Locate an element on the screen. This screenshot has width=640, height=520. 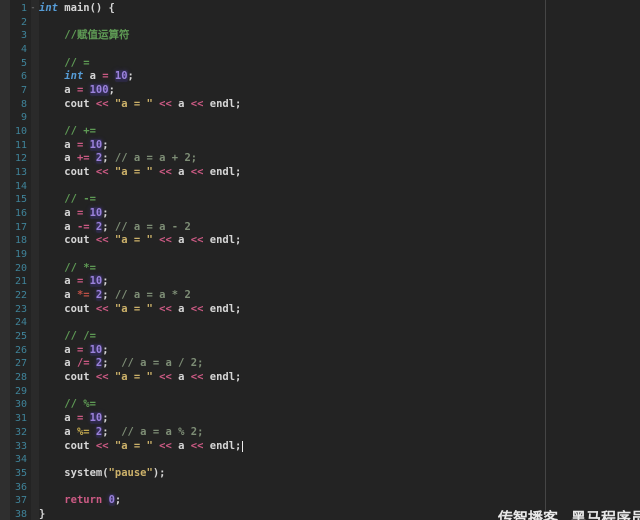
line-number: 2 is located at coordinates (13, 23).